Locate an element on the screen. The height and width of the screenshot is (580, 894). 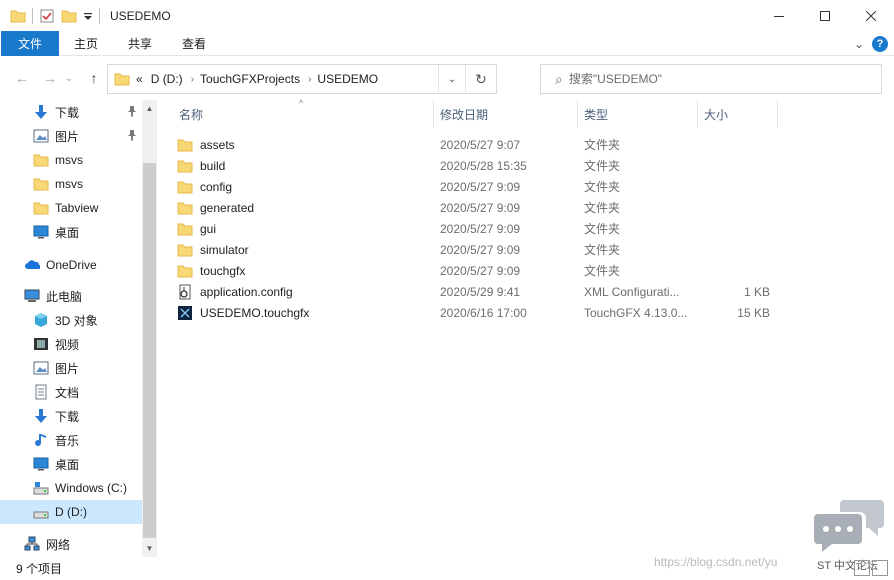
nav-item: D (D:) is located at coordinates (71, 512).